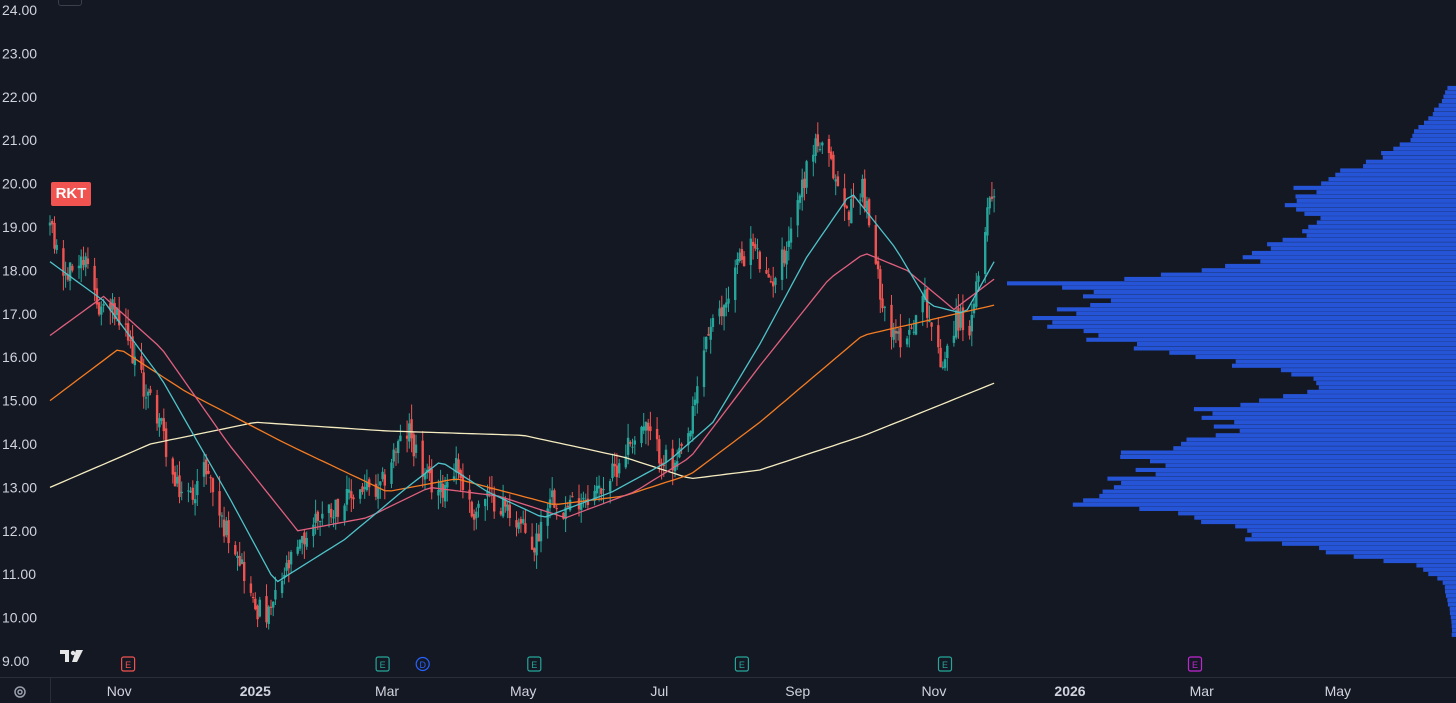 This screenshot has width=1456, height=703. I want to click on price-tick-label: 21.00, so click(19, 140).